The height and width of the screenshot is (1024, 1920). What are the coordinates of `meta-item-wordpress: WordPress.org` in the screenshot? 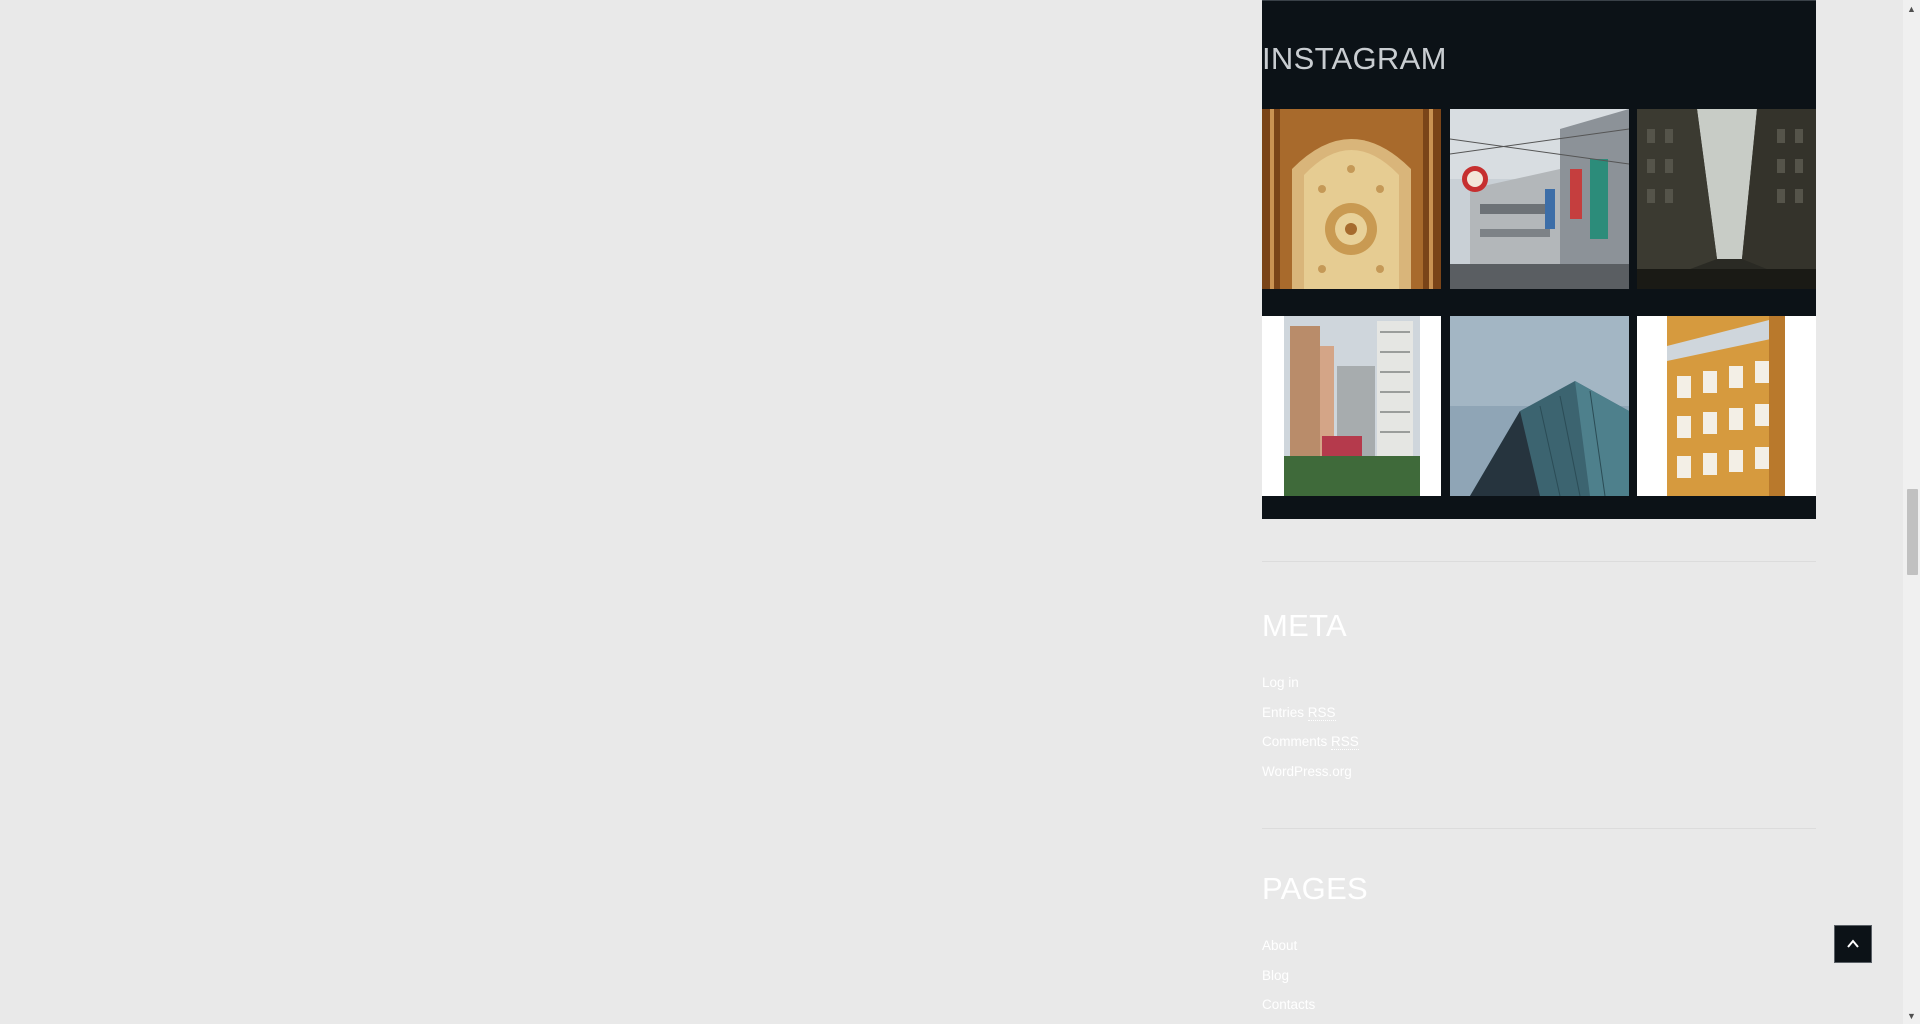 It's located at (1310, 777).